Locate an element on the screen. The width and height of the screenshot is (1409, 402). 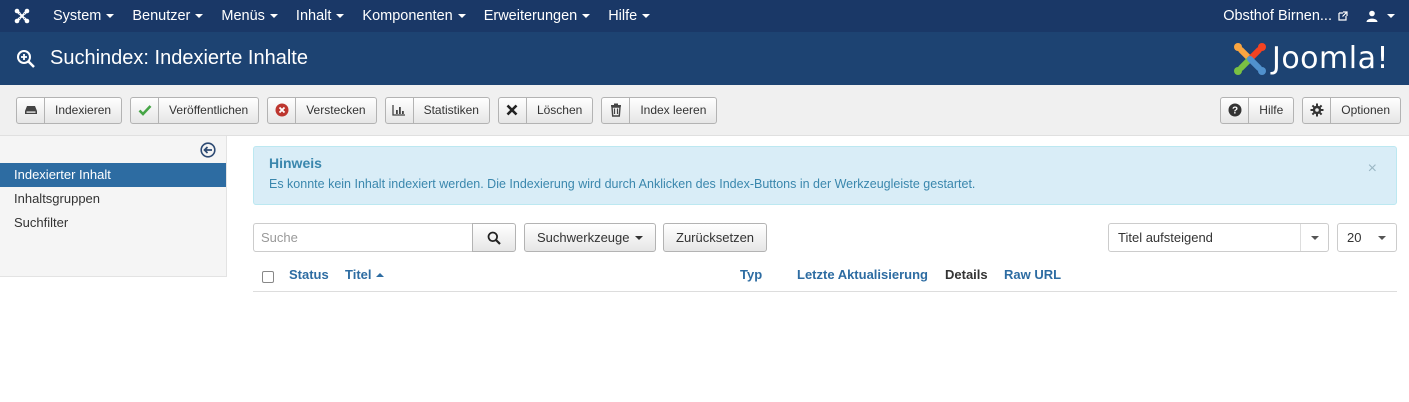
button-label: Hilfe is located at coordinates (1271, 110).